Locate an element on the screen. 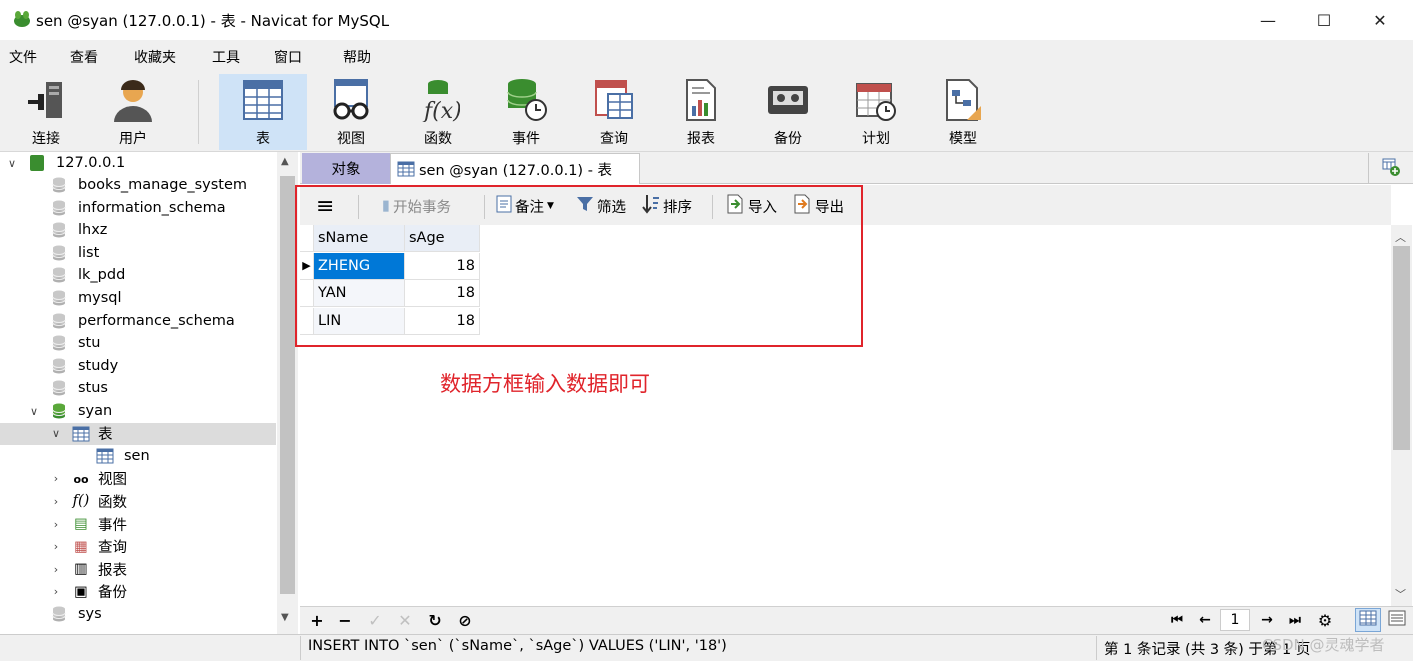 The height and width of the screenshot is (661, 1413). form-view-button is located at coordinates (1397, 620).